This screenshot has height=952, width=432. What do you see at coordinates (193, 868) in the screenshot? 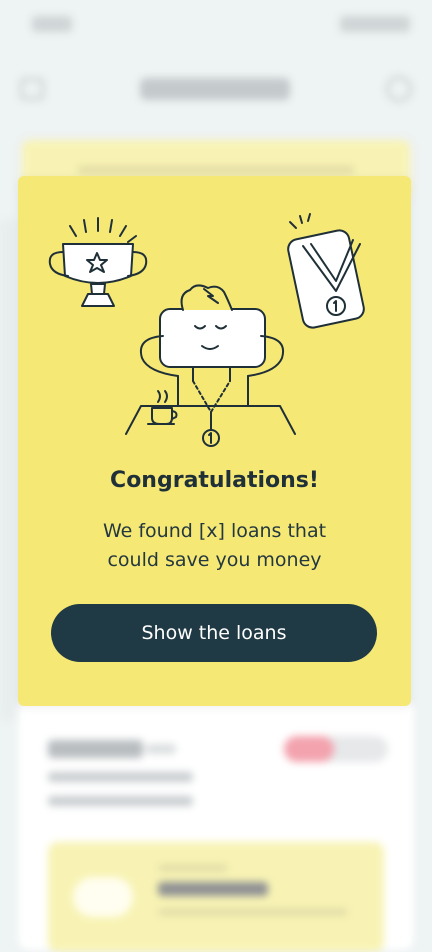
I see `promo-caption` at bounding box center [193, 868].